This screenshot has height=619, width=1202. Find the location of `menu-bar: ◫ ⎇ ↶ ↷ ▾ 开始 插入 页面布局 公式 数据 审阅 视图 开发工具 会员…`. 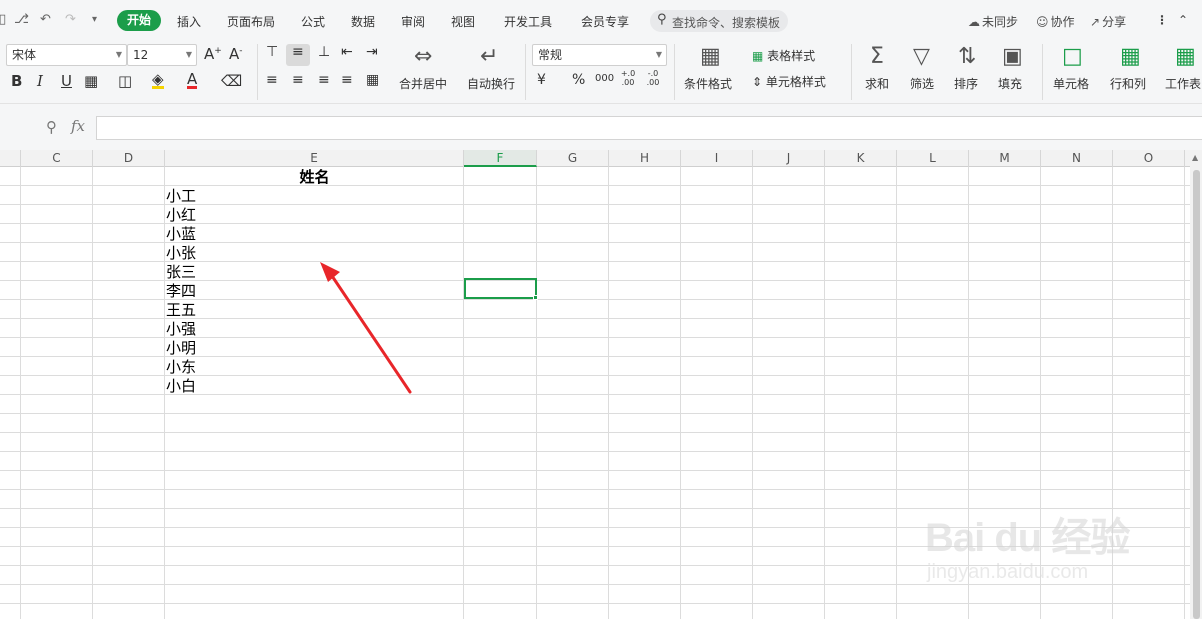

menu-bar: ◫ ⎇ ↶ ↷ ▾ 开始 插入 页面布局 公式 数据 审阅 视图 开发工具 会员… is located at coordinates (601, 20).